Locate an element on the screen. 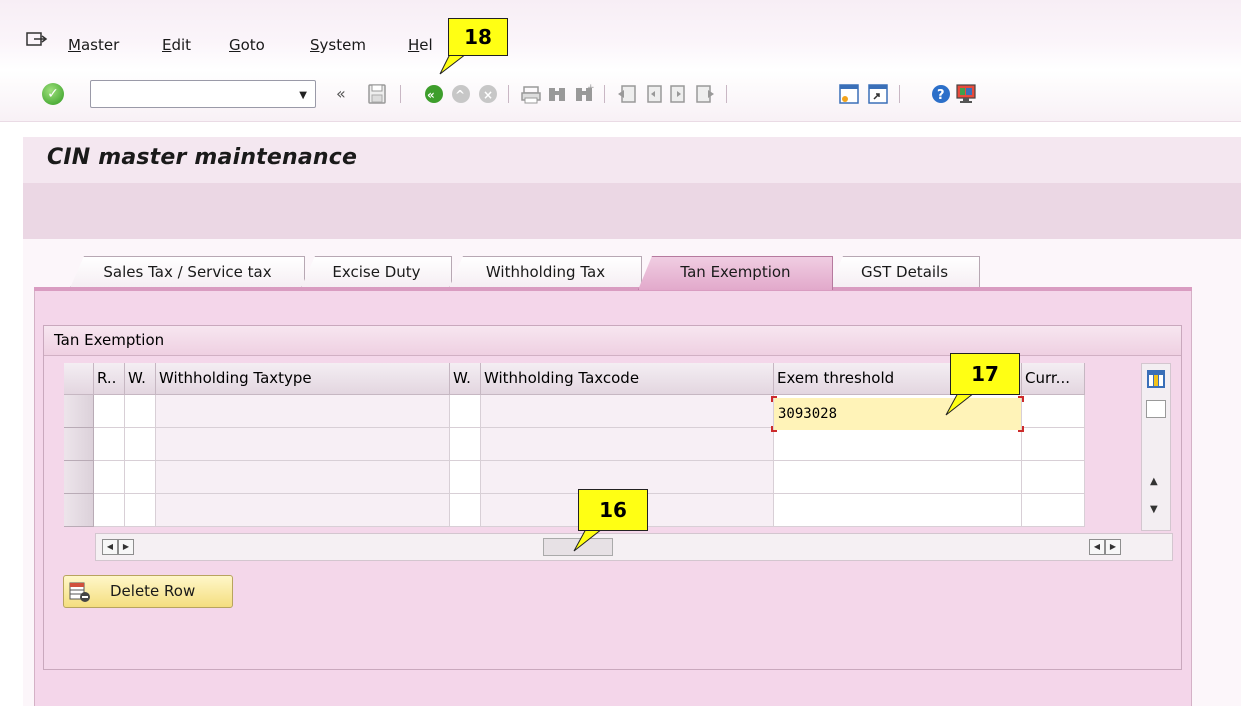  collapse-icon: « is located at coordinates (345, 94).